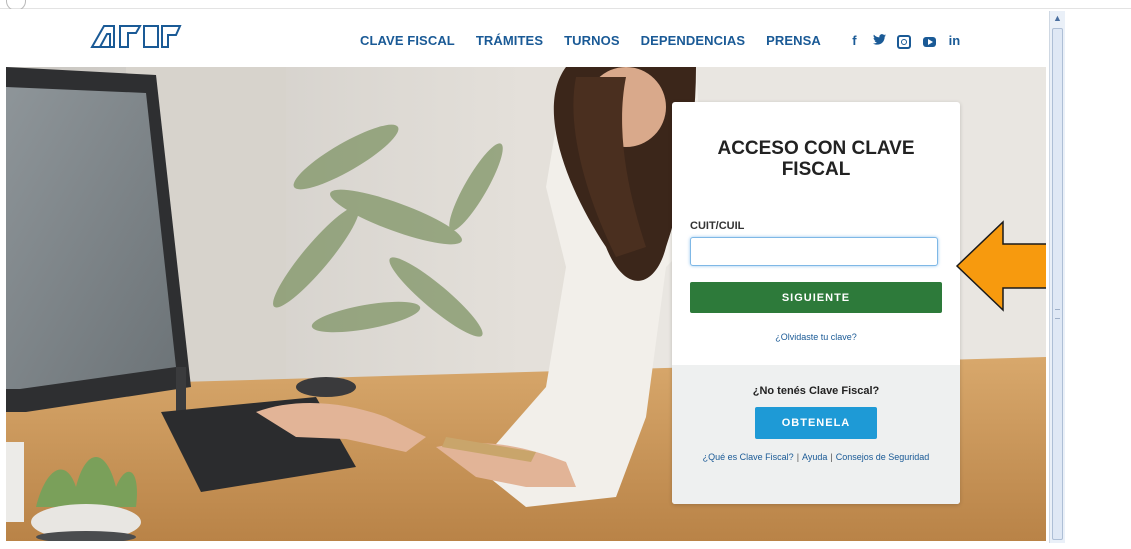  Describe the element at coordinates (816, 391) in the screenshot. I see `no-clave-text: ¿No tenés Clave Fiscal?` at that location.